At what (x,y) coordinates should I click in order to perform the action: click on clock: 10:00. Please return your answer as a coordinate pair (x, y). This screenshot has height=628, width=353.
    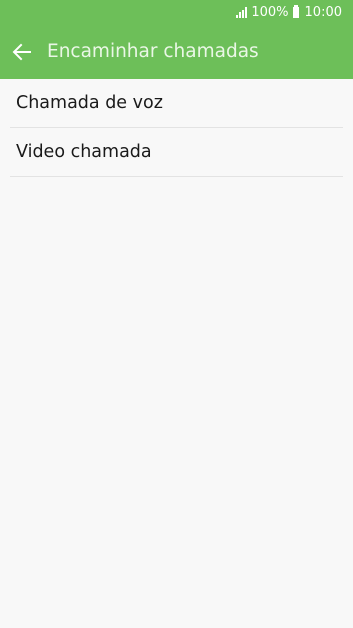
    Looking at the image, I should click on (323, 12).